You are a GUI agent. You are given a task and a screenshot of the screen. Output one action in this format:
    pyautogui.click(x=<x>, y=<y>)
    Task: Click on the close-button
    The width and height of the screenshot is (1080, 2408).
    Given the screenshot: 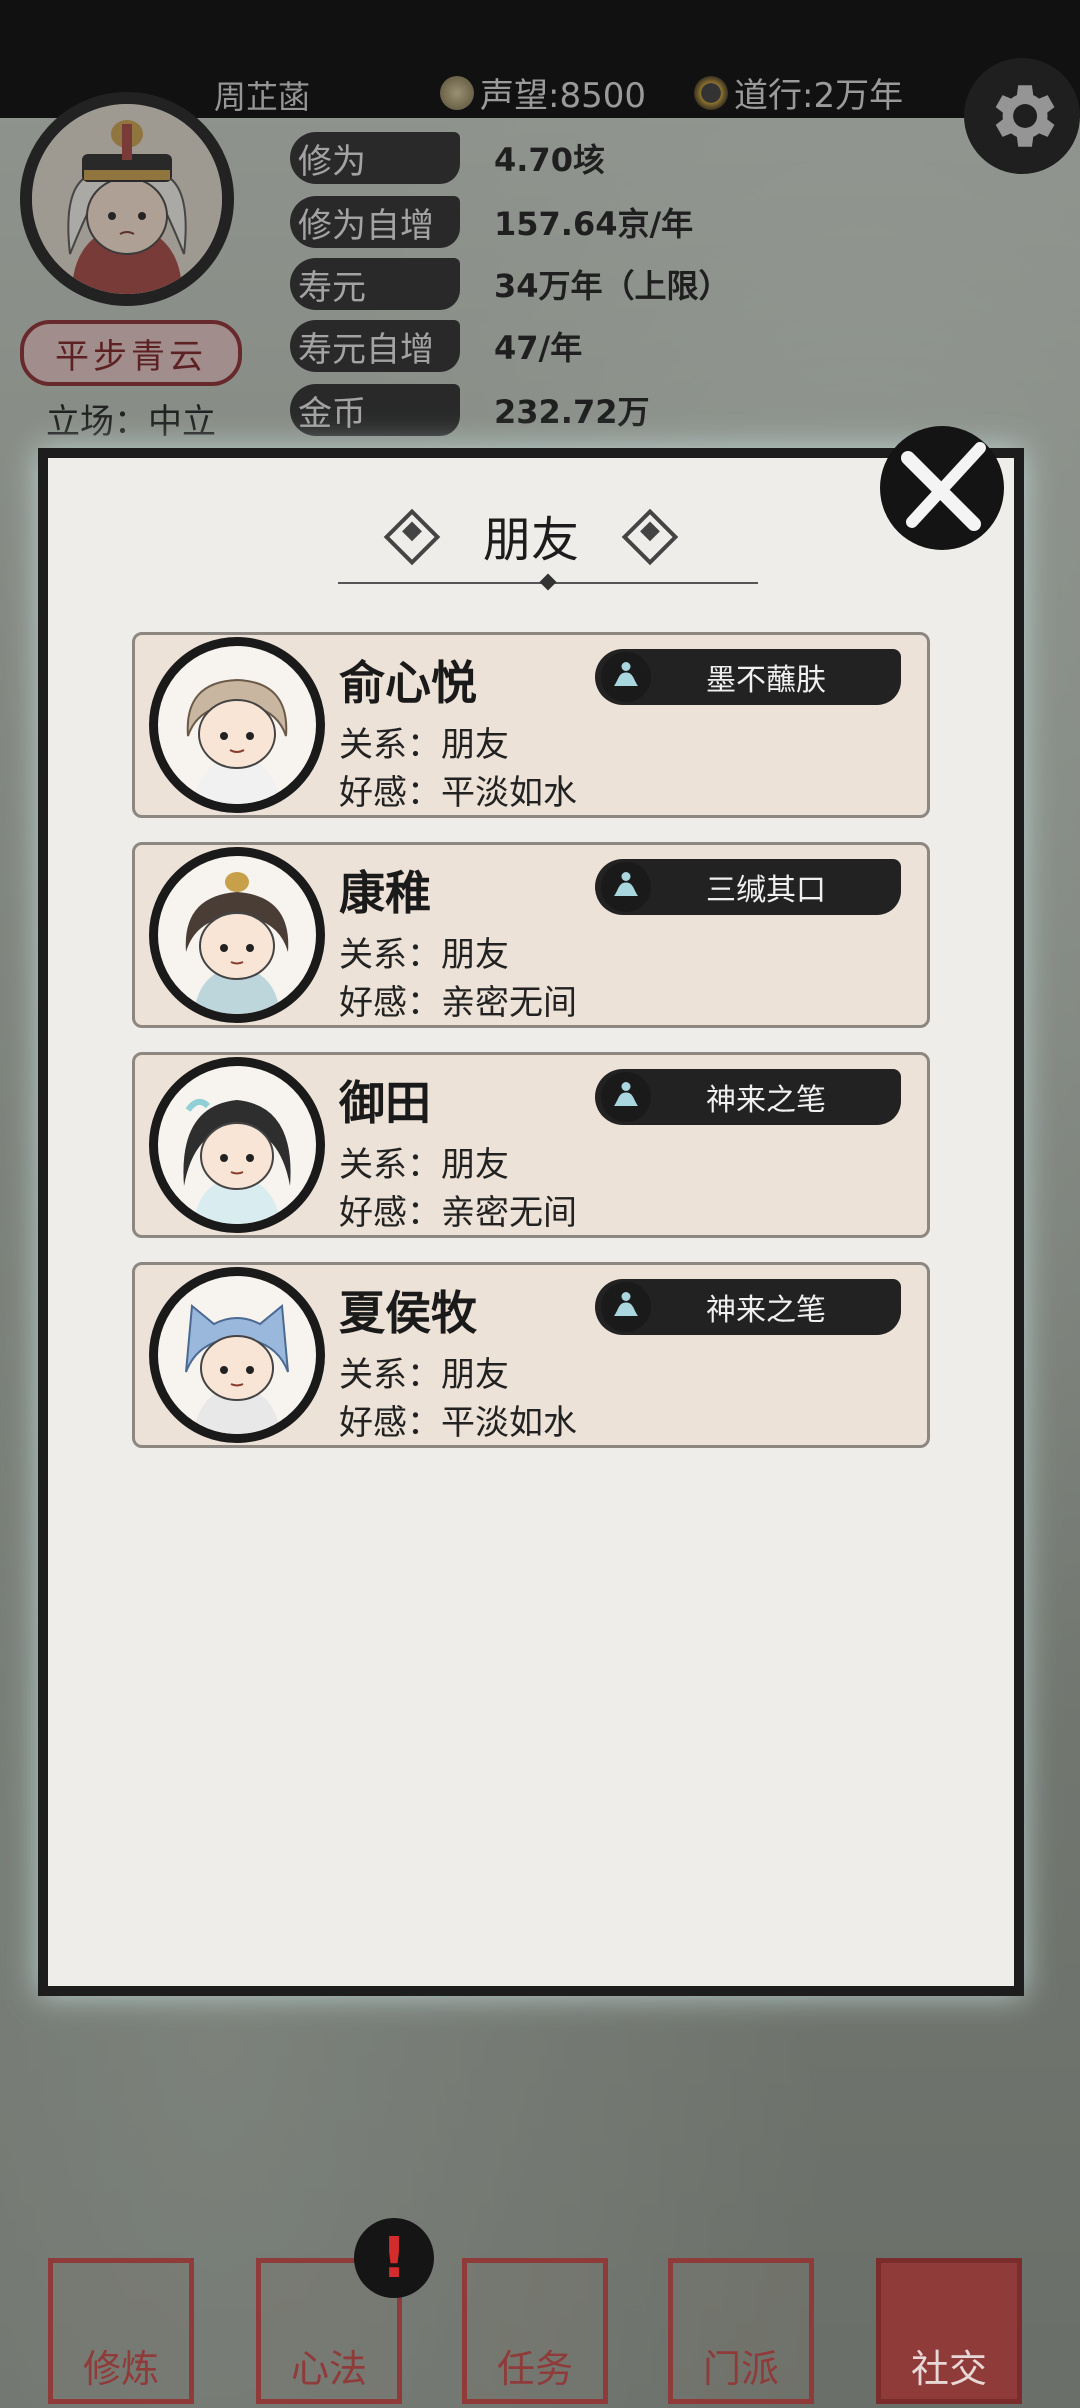 What is the action you would take?
    pyautogui.click(x=942, y=488)
    